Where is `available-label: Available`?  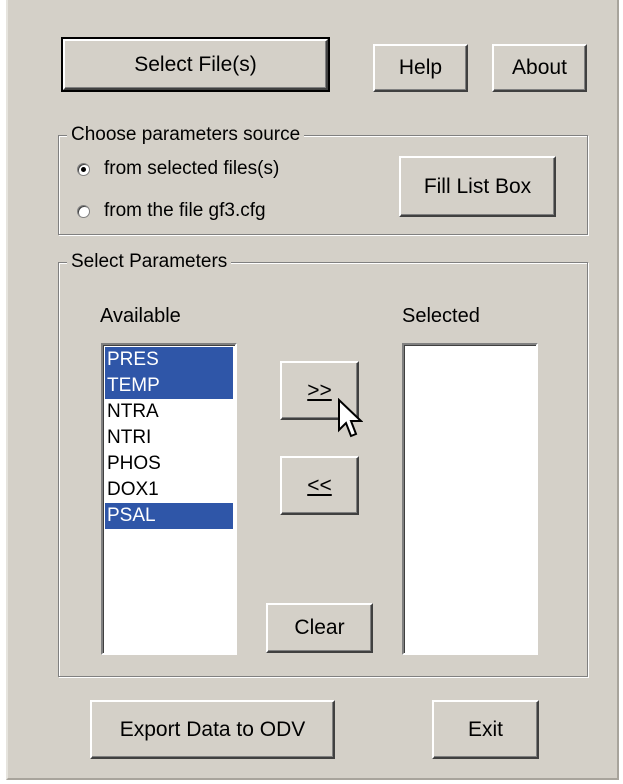
available-label: Available is located at coordinates (140, 316).